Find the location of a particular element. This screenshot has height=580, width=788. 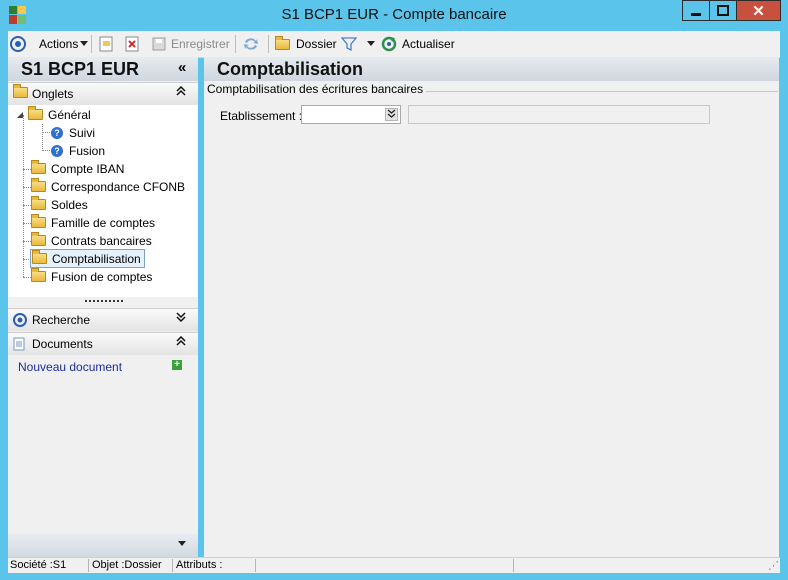

maximize-button is located at coordinates (723, 10).